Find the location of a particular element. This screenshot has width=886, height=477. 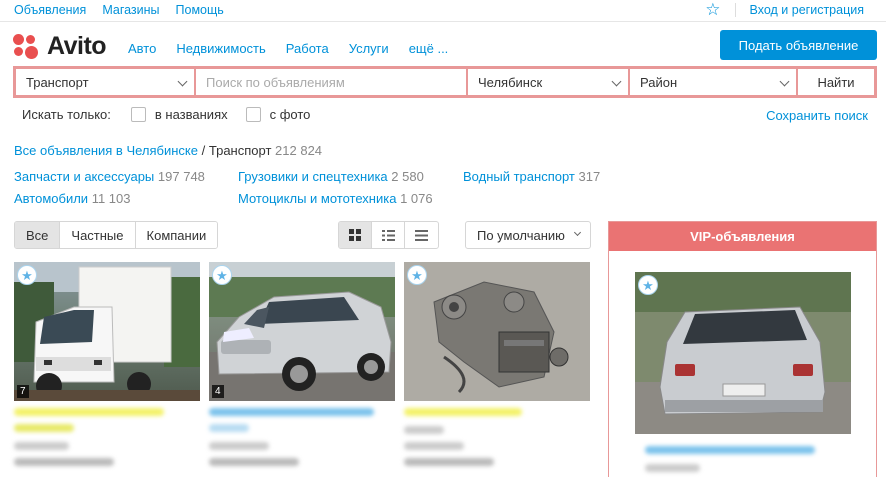

vip-car-image is located at coordinates (743, 353).